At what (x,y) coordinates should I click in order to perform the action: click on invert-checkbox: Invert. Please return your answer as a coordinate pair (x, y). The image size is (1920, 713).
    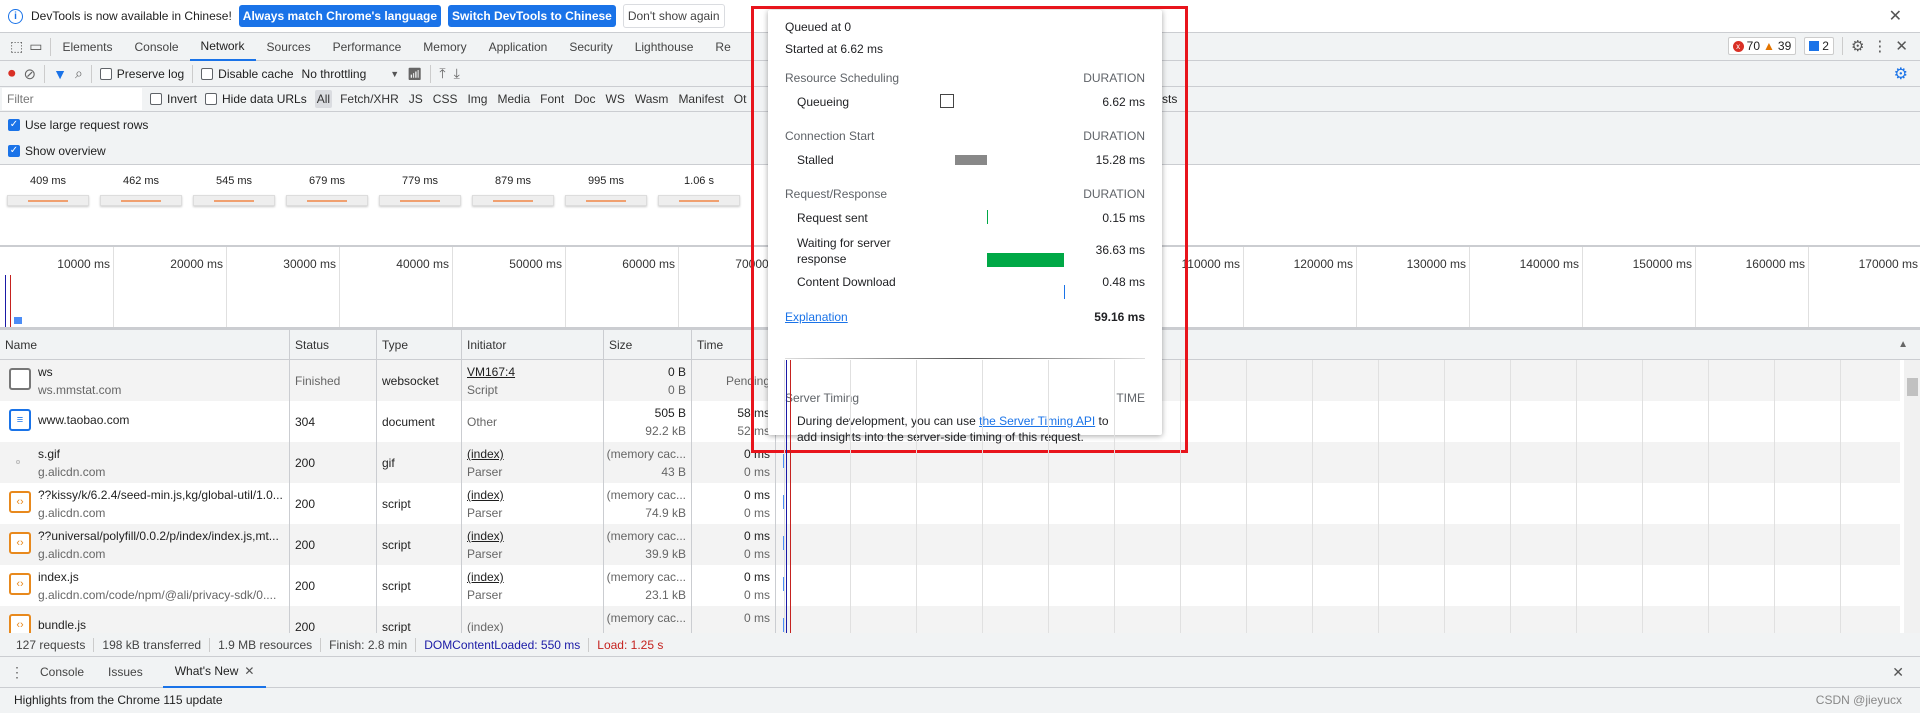
    Looking at the image, I should click on (173, 99).